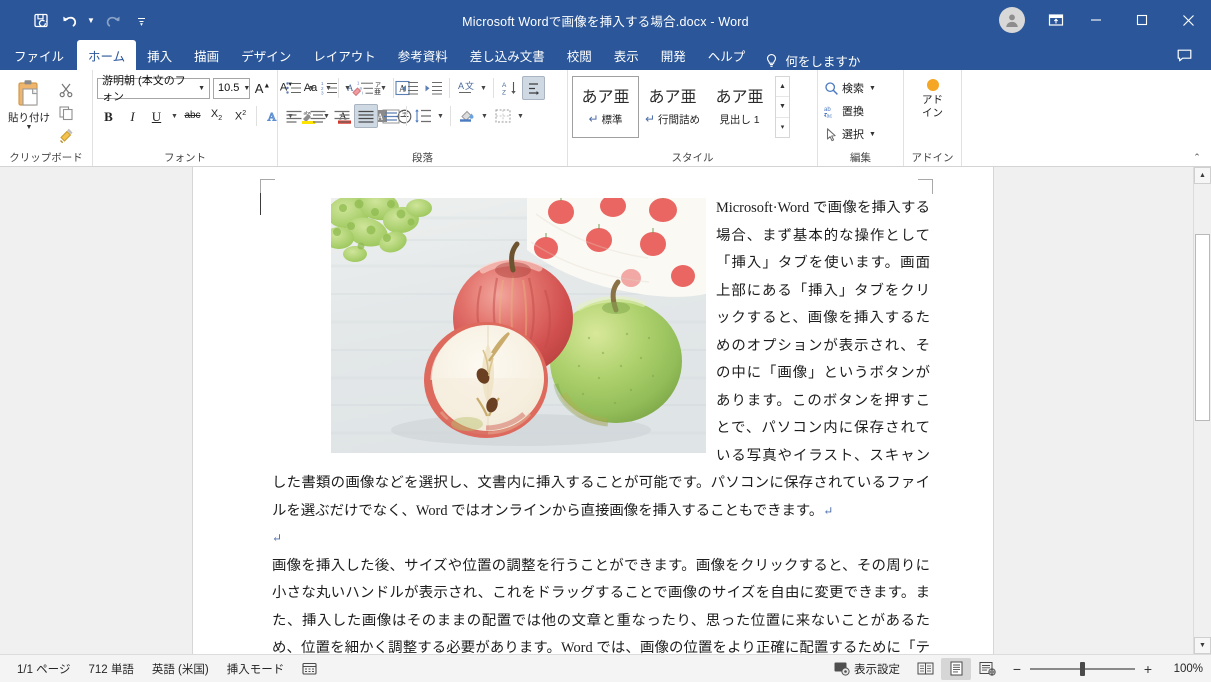  I want to click on comments-icon, so click(1184, 55).